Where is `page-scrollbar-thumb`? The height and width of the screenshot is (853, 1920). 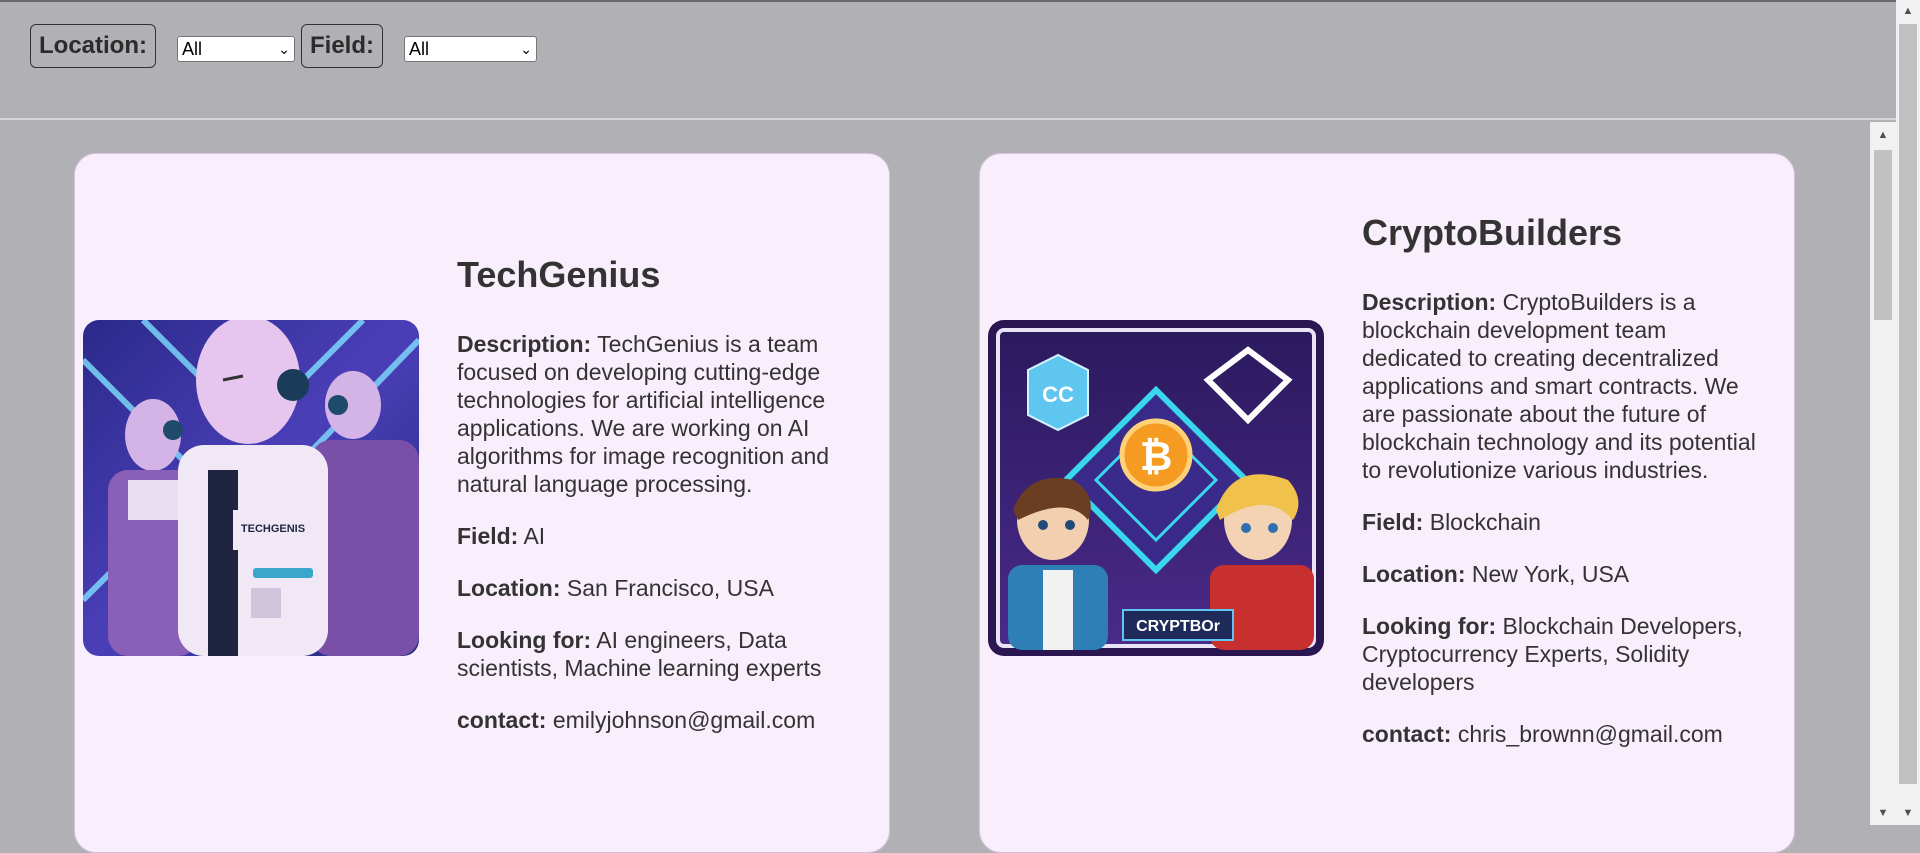
page-scrollbar-thumb is located at coordinates (1908, 404).